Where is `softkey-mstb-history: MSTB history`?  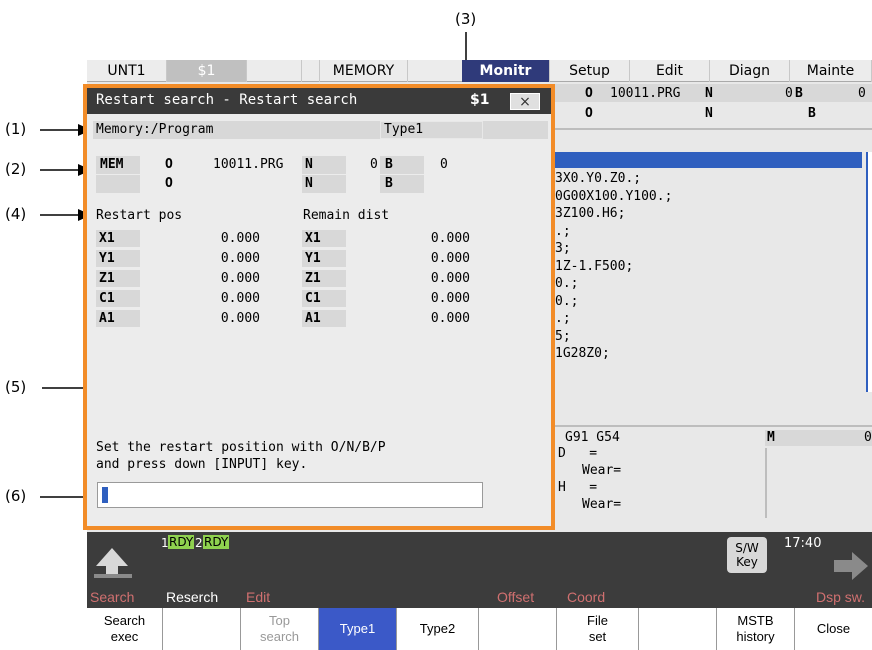 softkey-mstb-history: MSTB history is located at coordinates (756, 629).